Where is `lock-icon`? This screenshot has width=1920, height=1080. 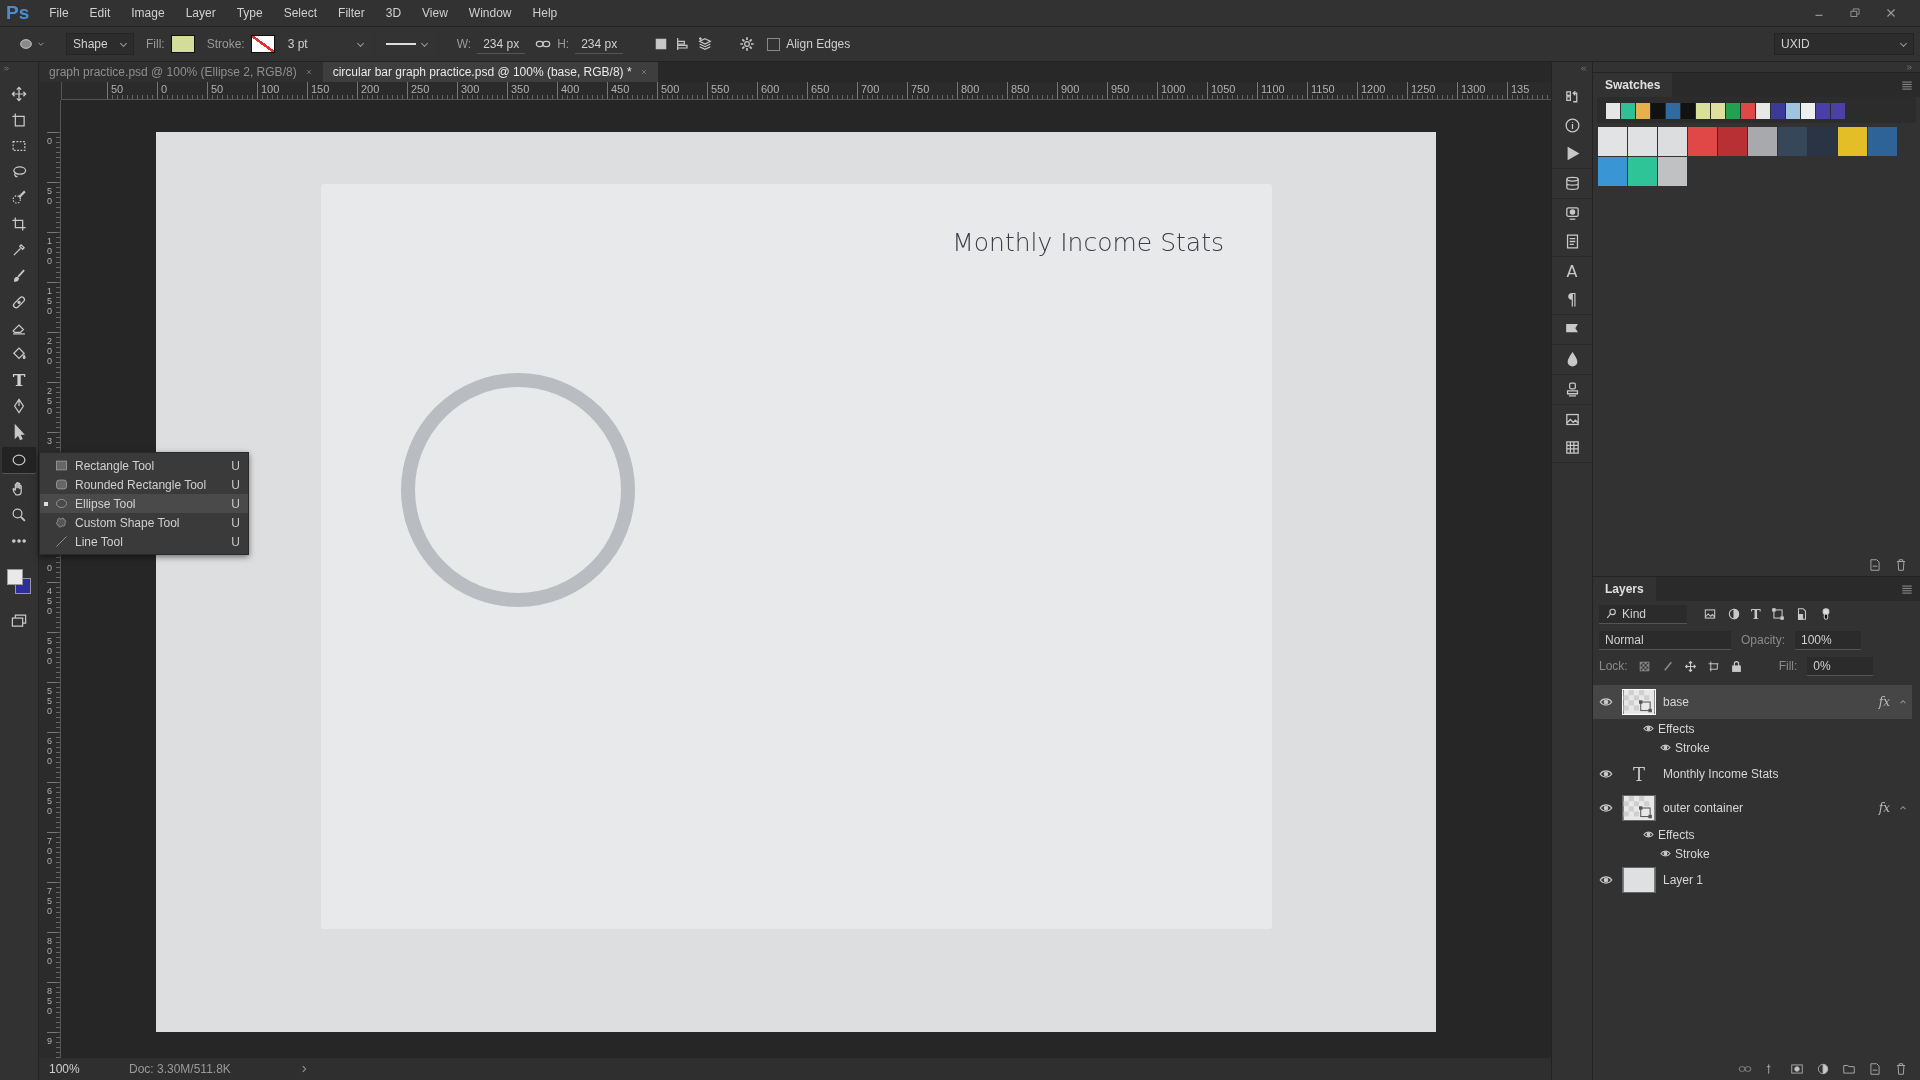 lock-icon is located at coordinates (1736, 666).